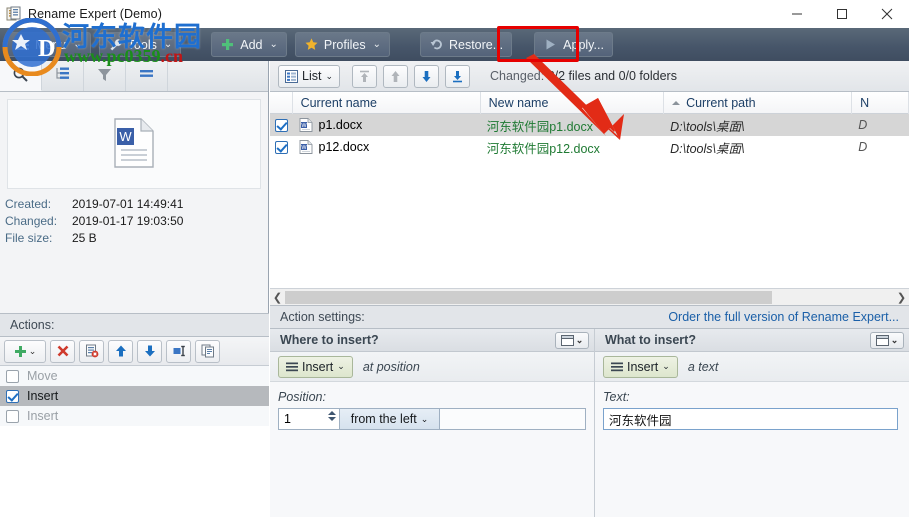 The image size is (909, 517). What do you see at coordinates (20, 351) in the screenshot?
I see `green-plus-icon` at bounding box center [20, 351].